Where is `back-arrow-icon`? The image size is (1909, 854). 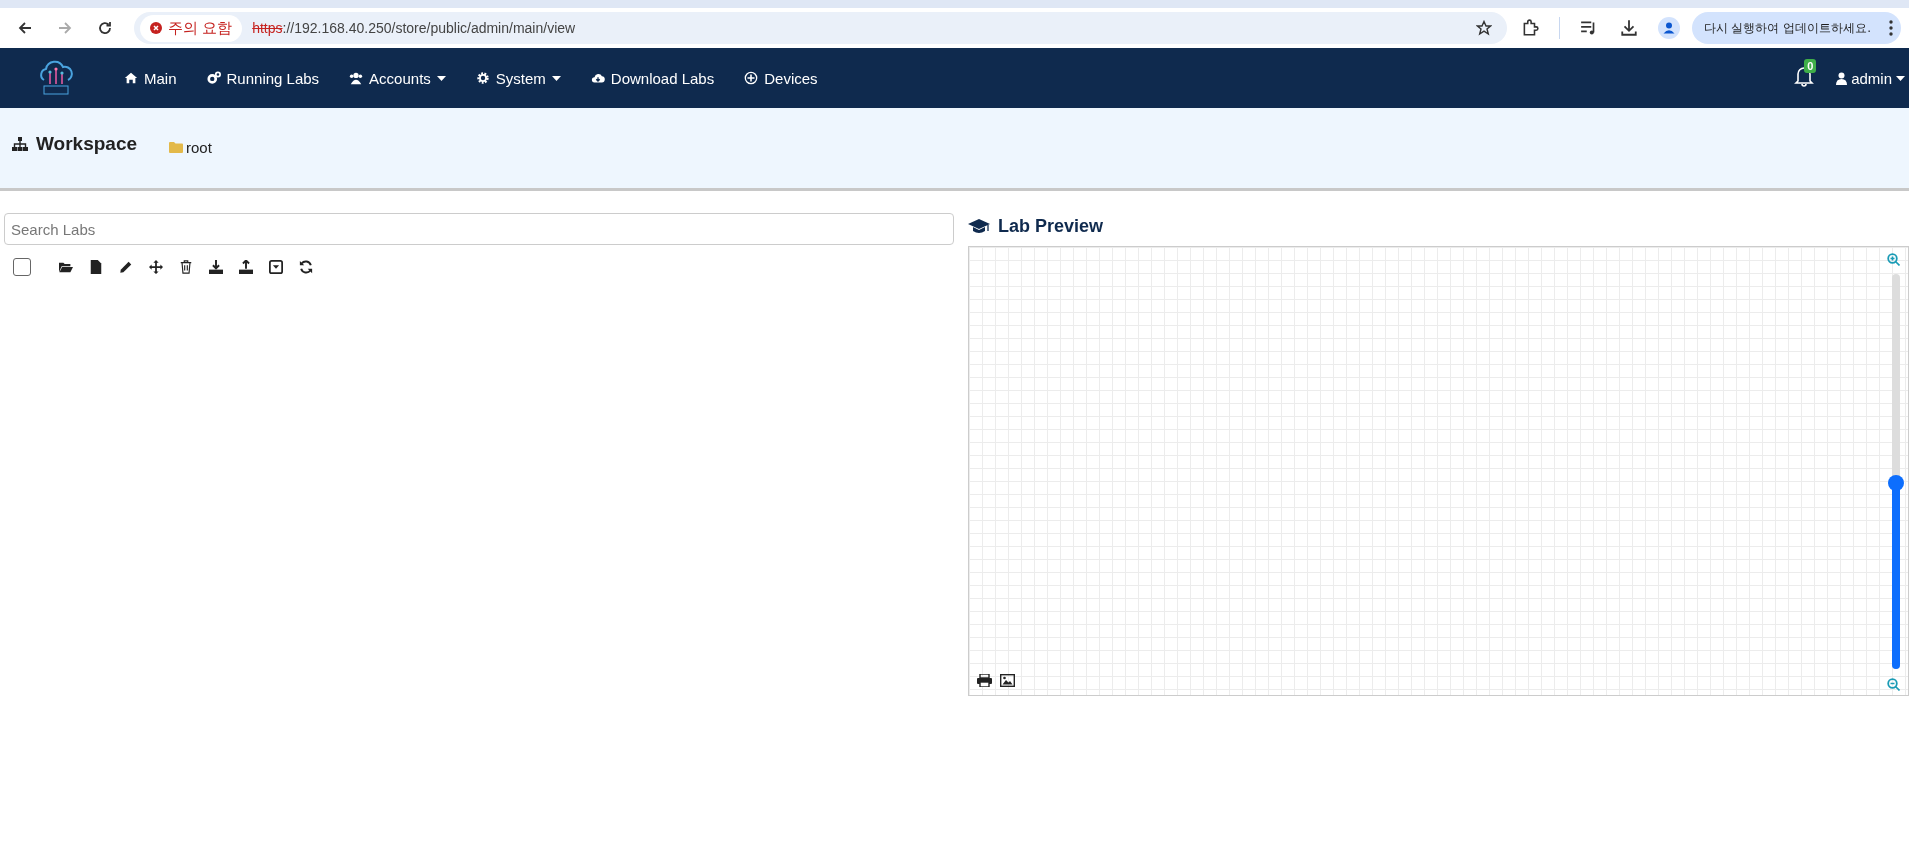 back-arrow-icon is located at coordinates (25, 28).